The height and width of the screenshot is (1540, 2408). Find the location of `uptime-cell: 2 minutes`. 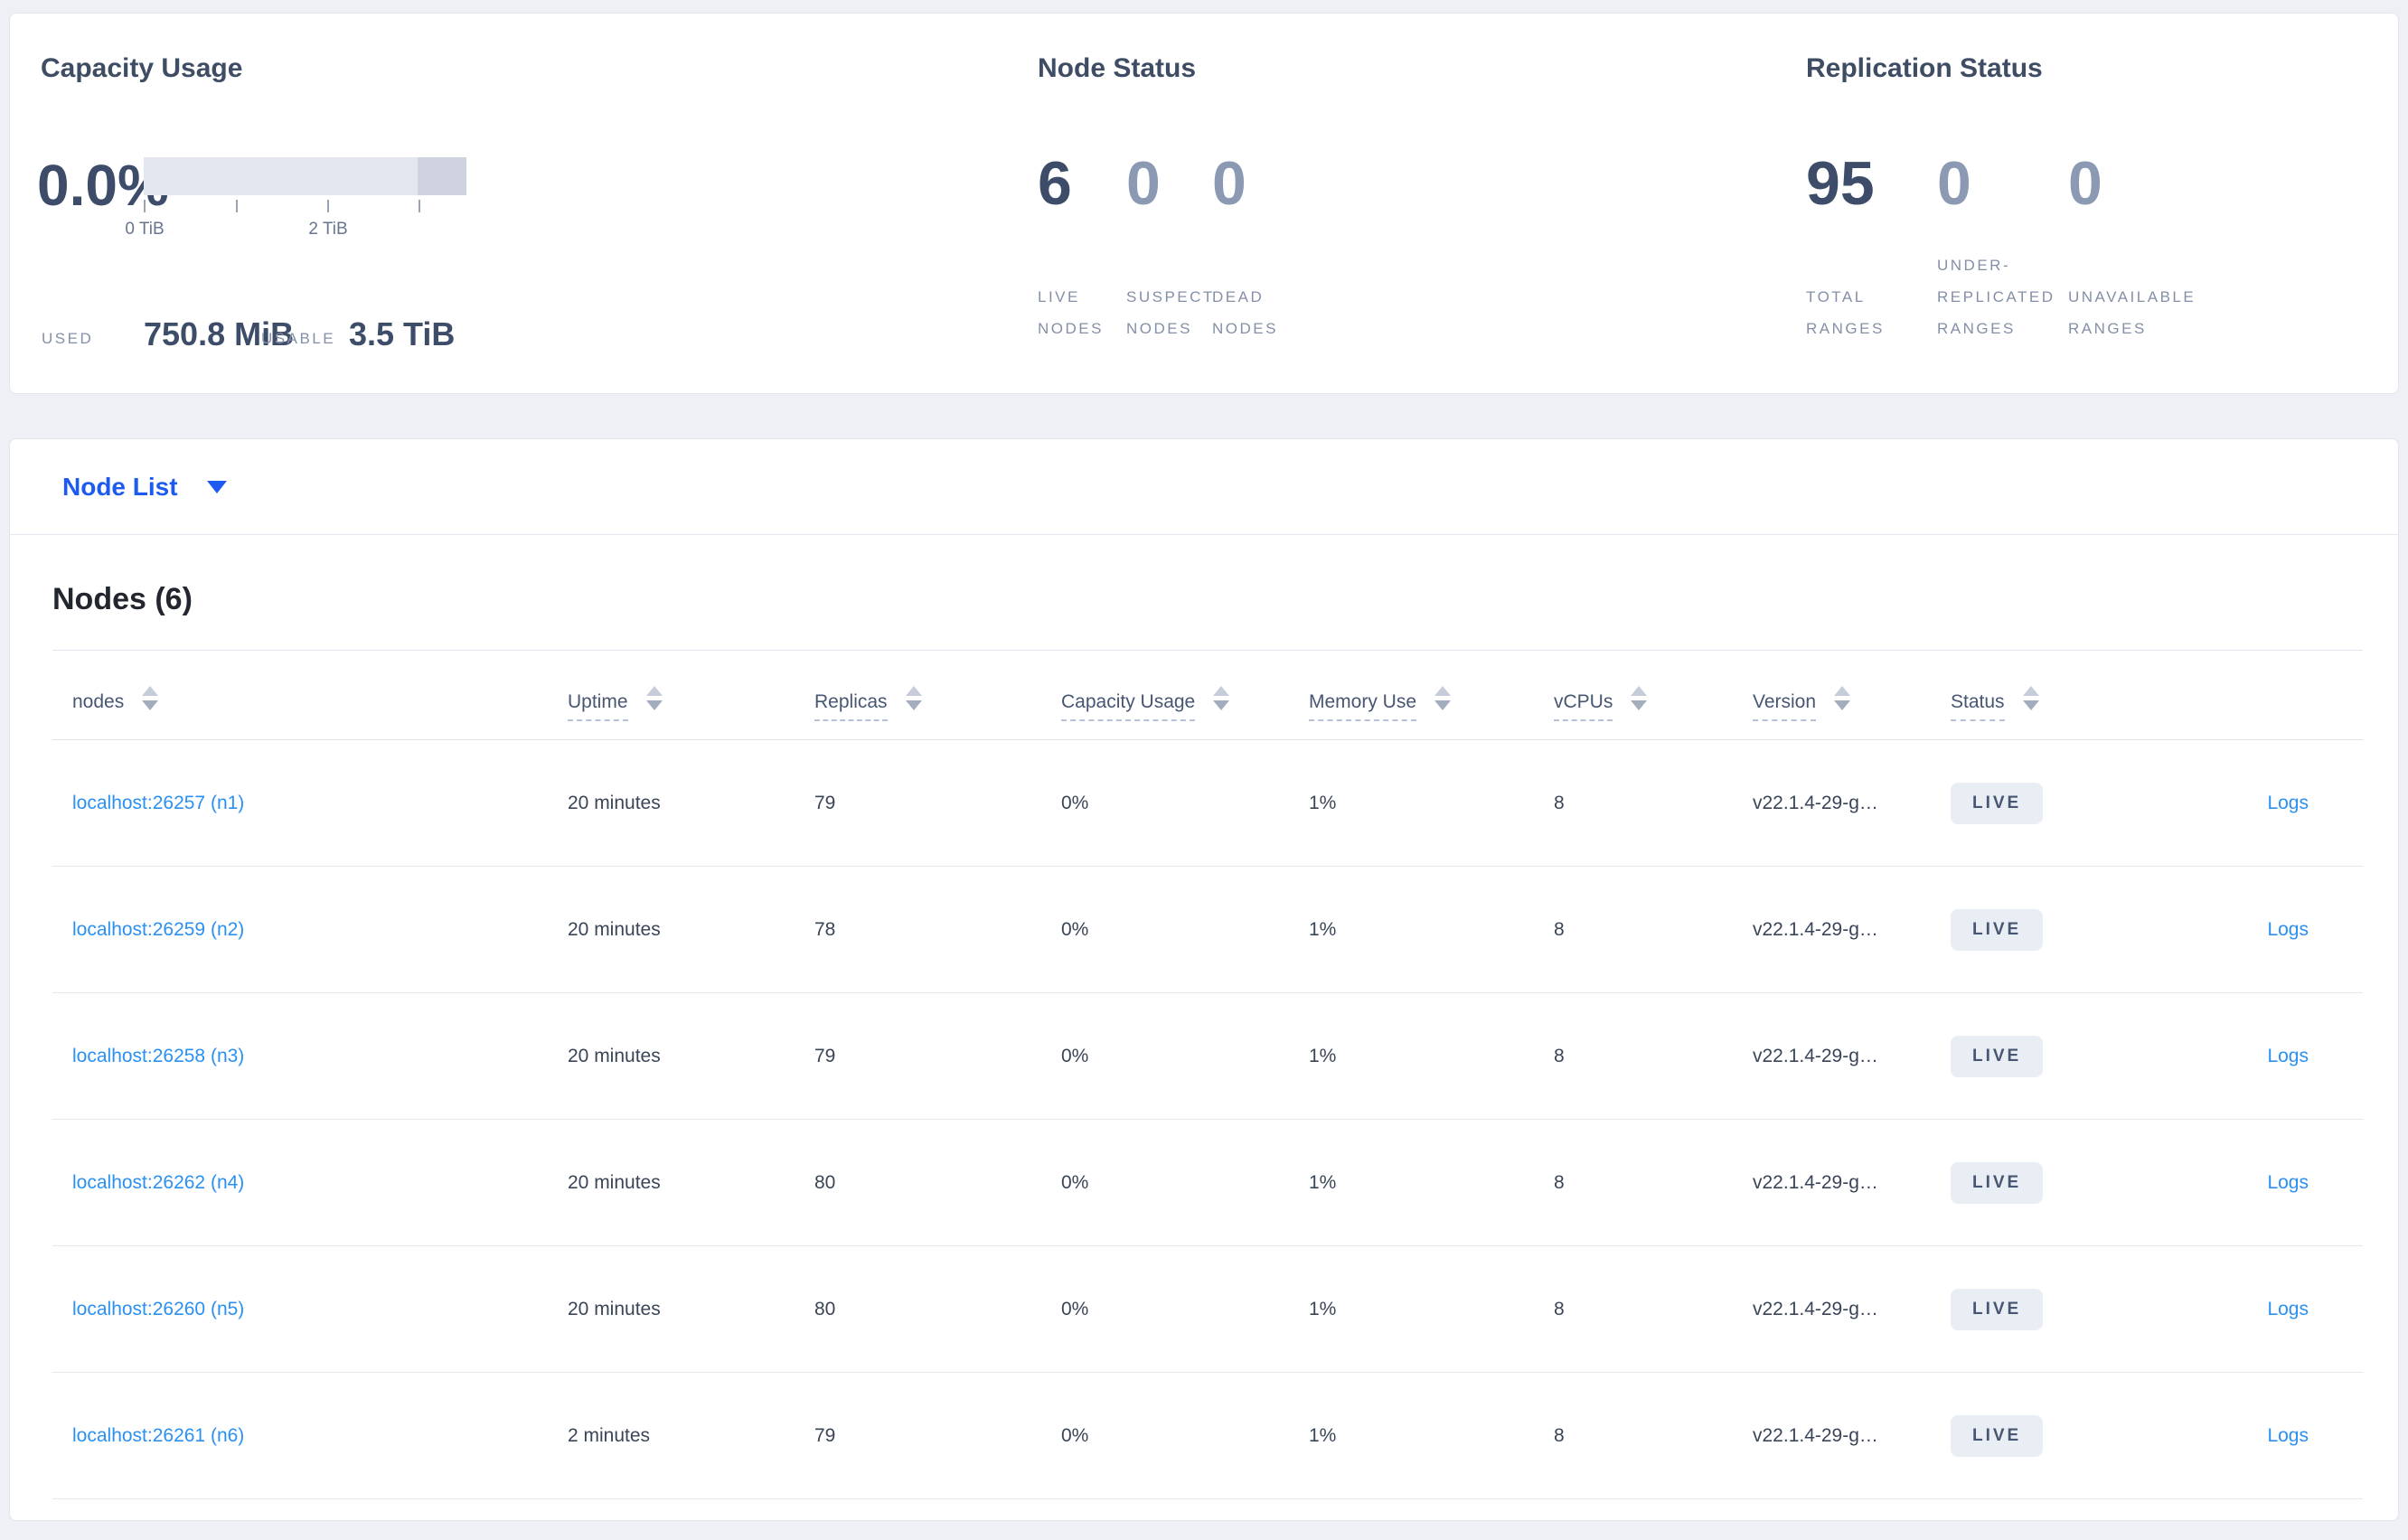

uptime-cell: 2 minutes is located at coordinates (609, 1435).